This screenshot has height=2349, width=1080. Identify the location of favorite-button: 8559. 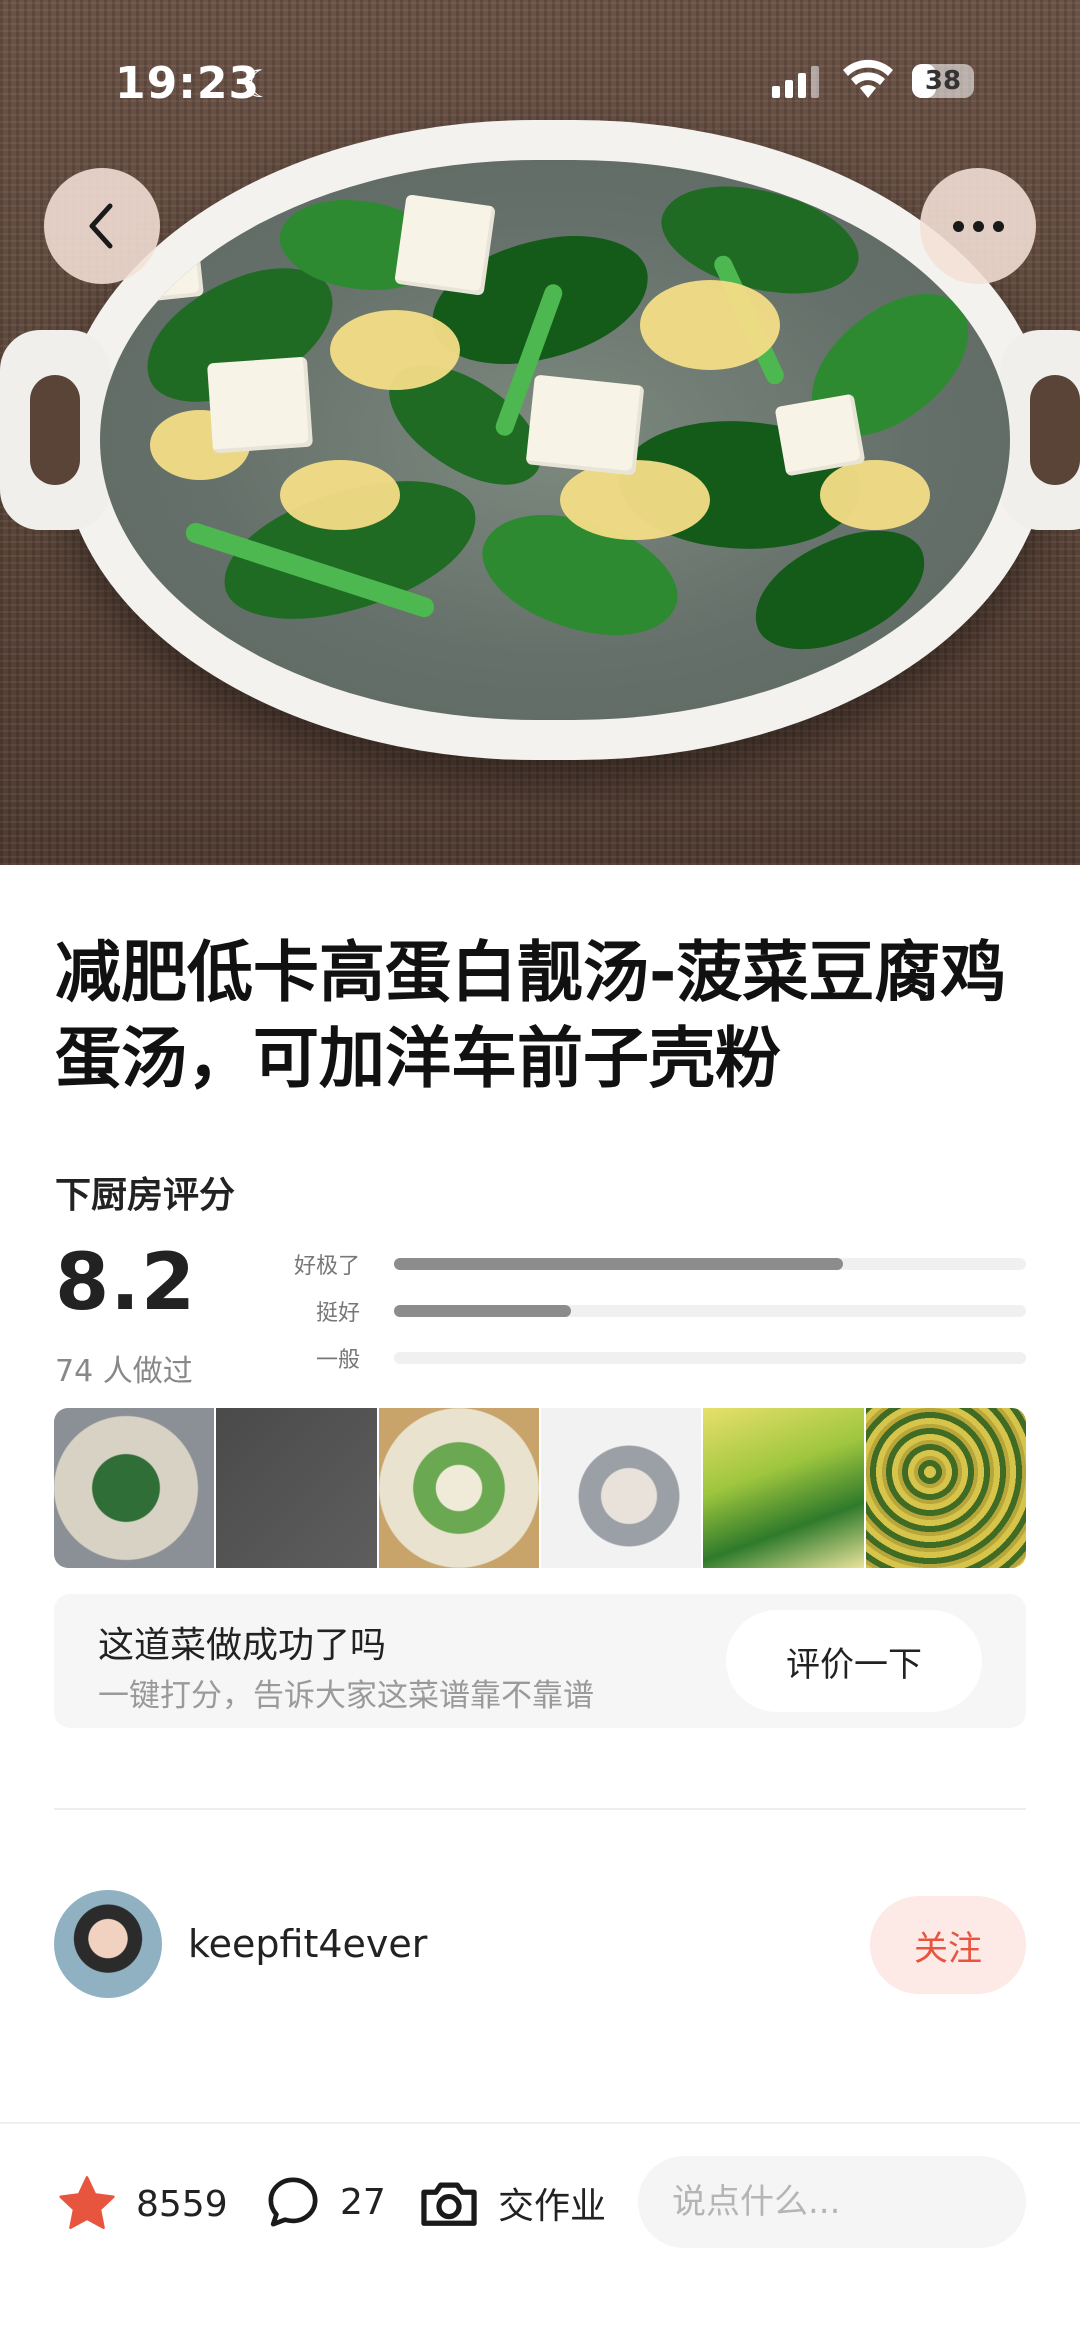
(142, 2204).